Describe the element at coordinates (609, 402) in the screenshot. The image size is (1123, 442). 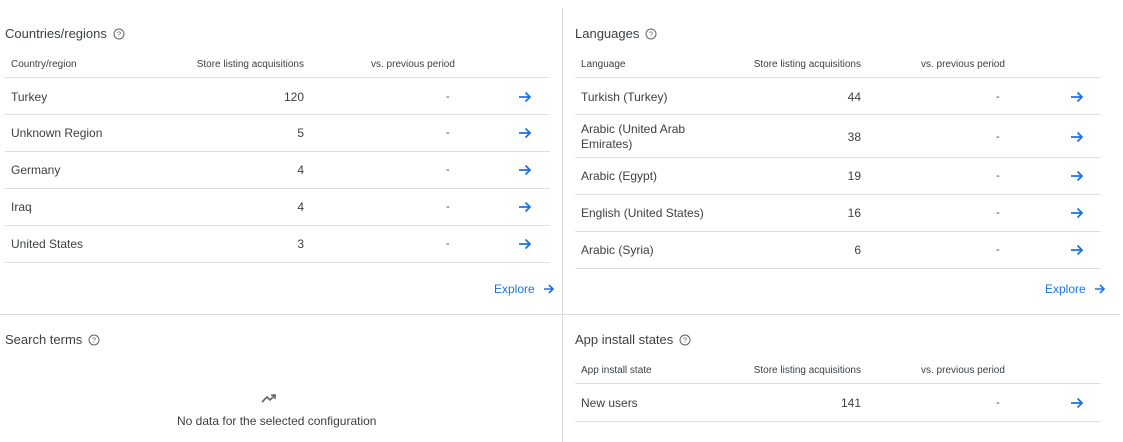
I see `install-state-name: New users` at that location.